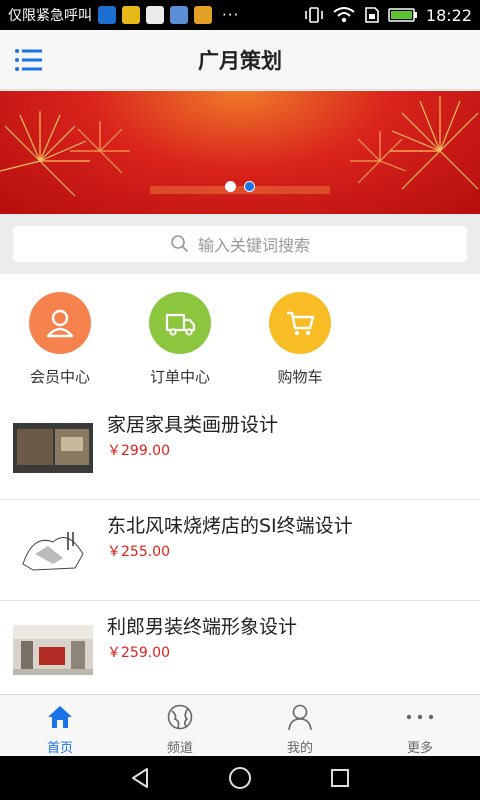 The width and height of the screenshot is (480, 800). I want to click on home-circle-icon, so click(240, 778).